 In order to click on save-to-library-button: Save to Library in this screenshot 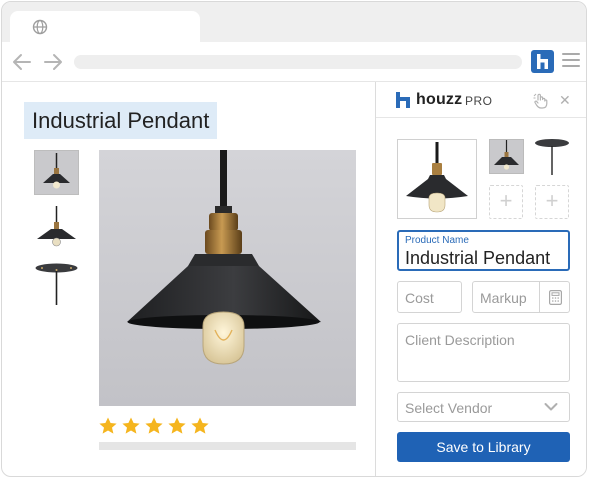, I will do `click(483, 447)`.